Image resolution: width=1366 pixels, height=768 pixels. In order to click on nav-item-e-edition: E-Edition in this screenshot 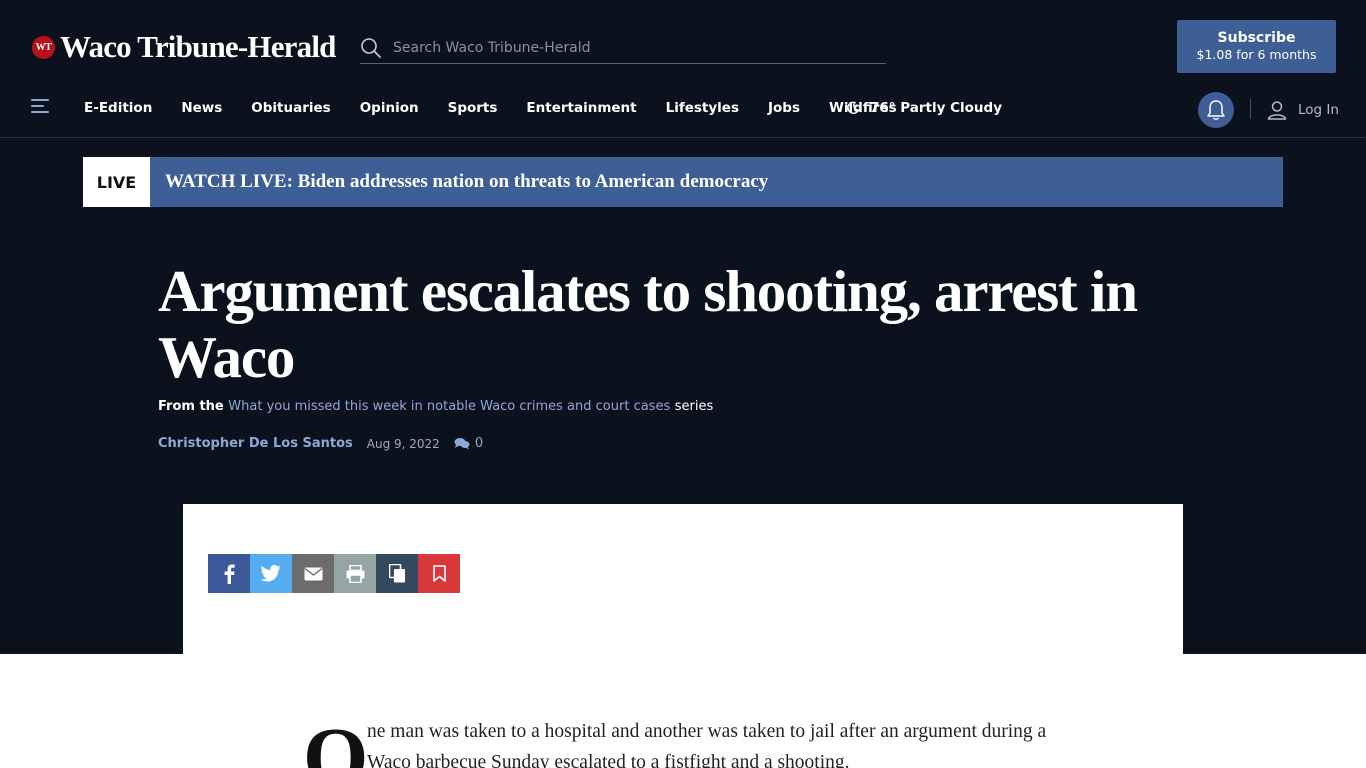, I will do `click(118, 108)`.